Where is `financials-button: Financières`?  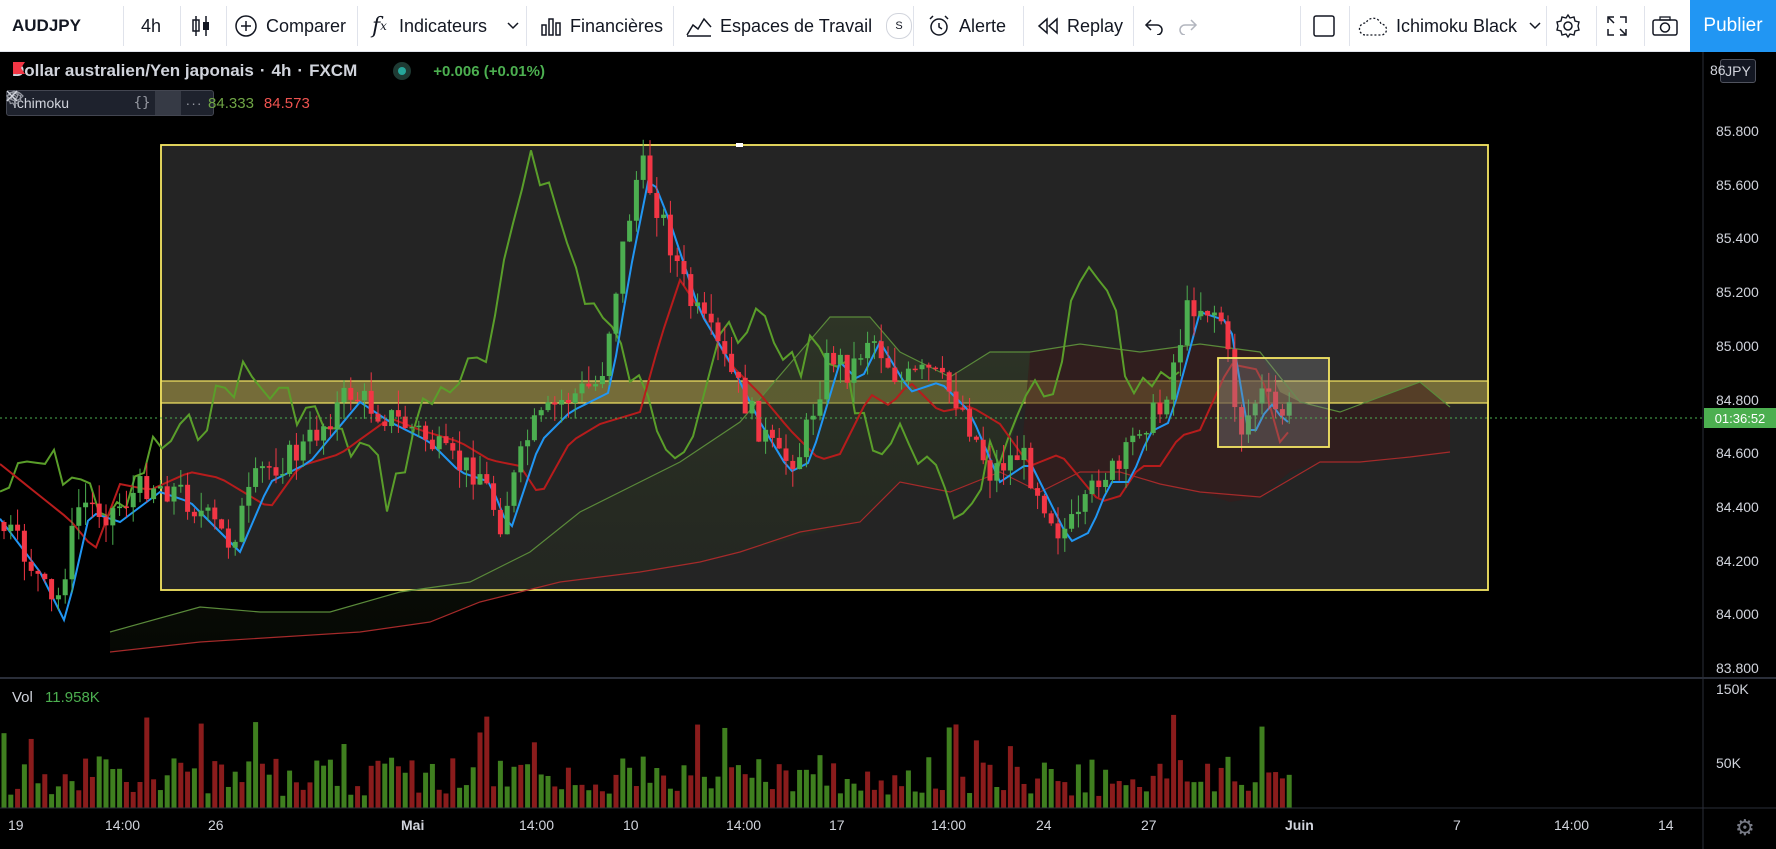 financials-button: Financières is located at coordinates (601, 26).